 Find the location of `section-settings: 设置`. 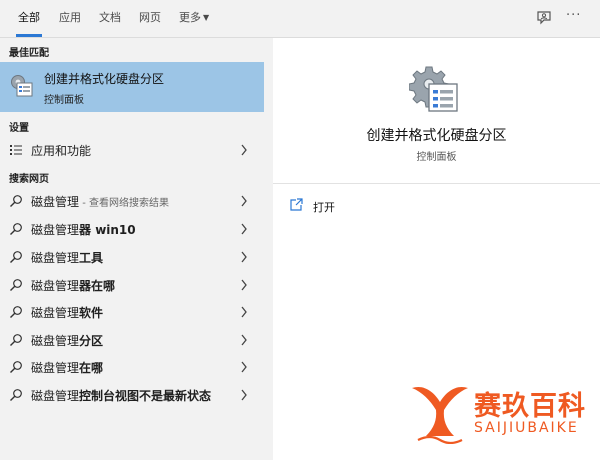

section-settings: 设置 is located at coordinates (19, 128).